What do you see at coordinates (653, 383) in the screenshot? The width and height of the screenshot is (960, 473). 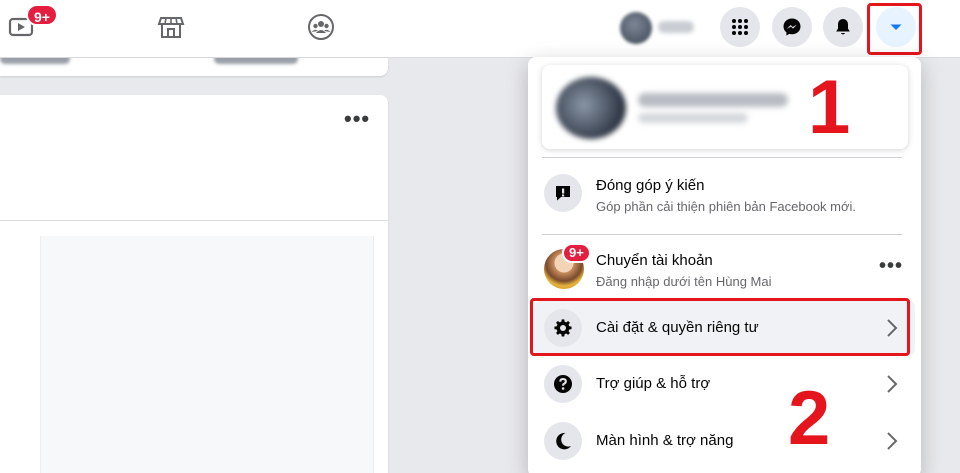 I see `menu-item-title: Trợ giúp & hỗ trợ` at bounding box center [653, 383].